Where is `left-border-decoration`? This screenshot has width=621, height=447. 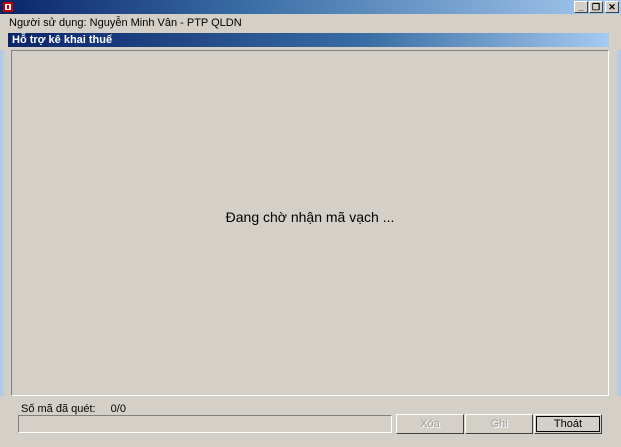
left-border-decoration is located at coordinates (3, 223).